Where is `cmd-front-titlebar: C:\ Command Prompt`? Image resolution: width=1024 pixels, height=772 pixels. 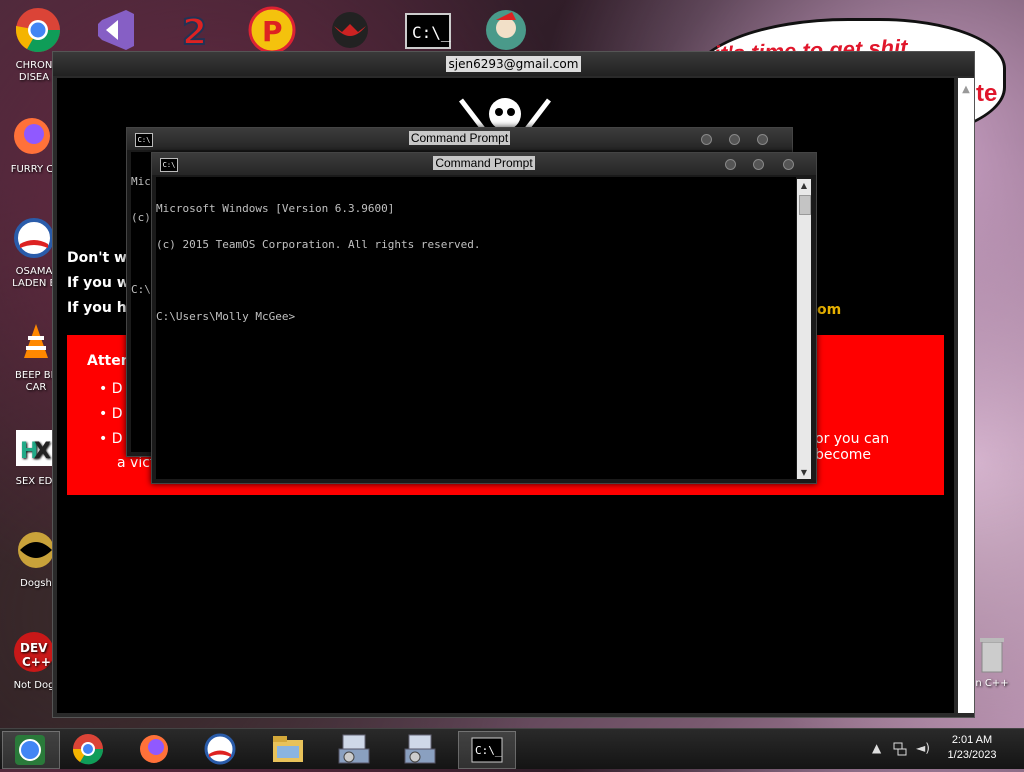 cmd-front-titlebar: C:\ Command Prompt is located at coordinates (484, 164).